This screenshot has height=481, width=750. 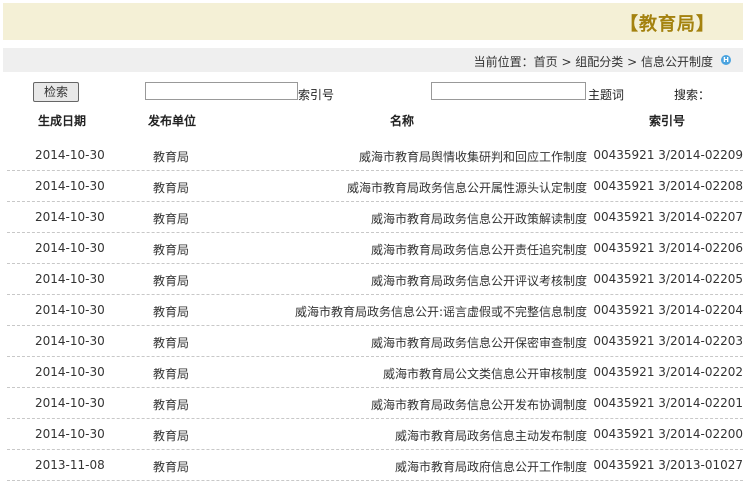 What do you see at coordinates (667, 24) in the screenshot?
I see `page-title: 【教育局】` at bounding box center [667, 24].